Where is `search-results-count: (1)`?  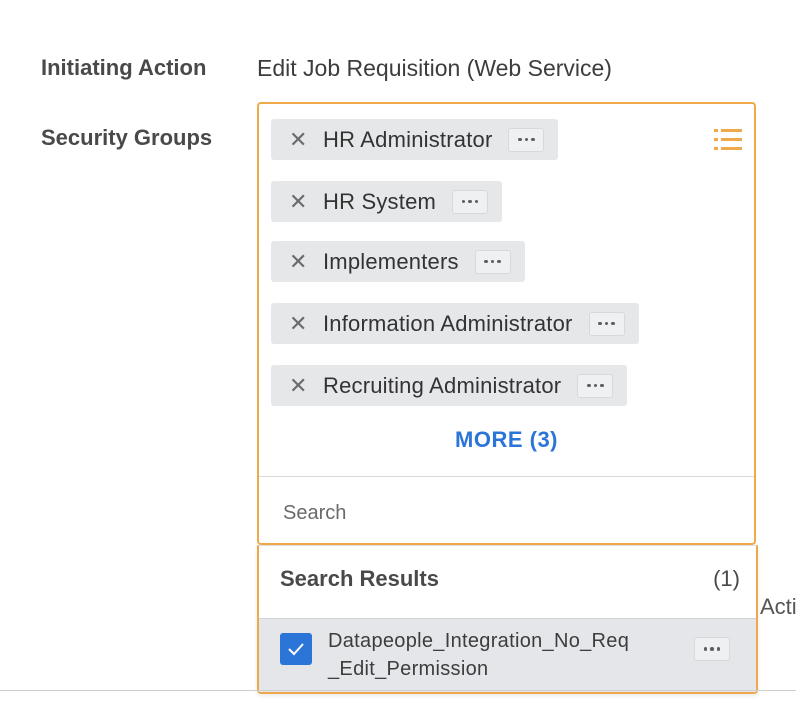
search-results-count: (1) is located at coordinates (726, 578).